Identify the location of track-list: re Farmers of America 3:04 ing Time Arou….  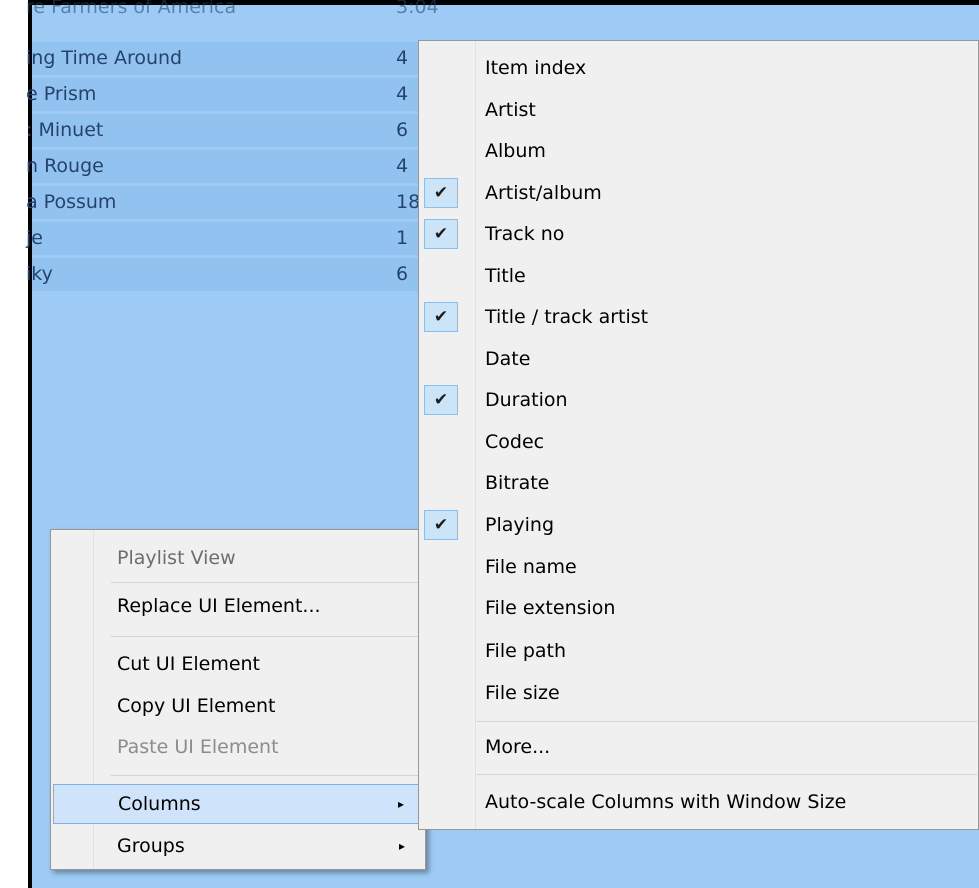
(239, 147).